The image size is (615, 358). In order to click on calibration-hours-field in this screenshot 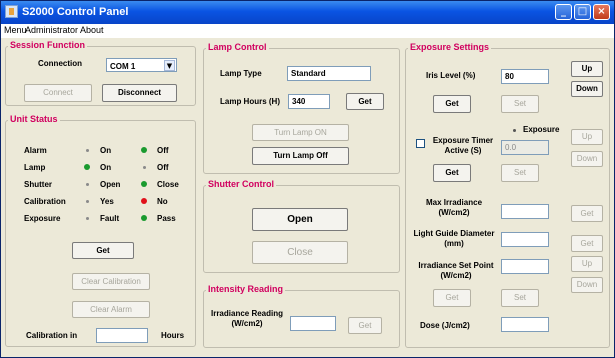, I will do `click(122, 335)`.